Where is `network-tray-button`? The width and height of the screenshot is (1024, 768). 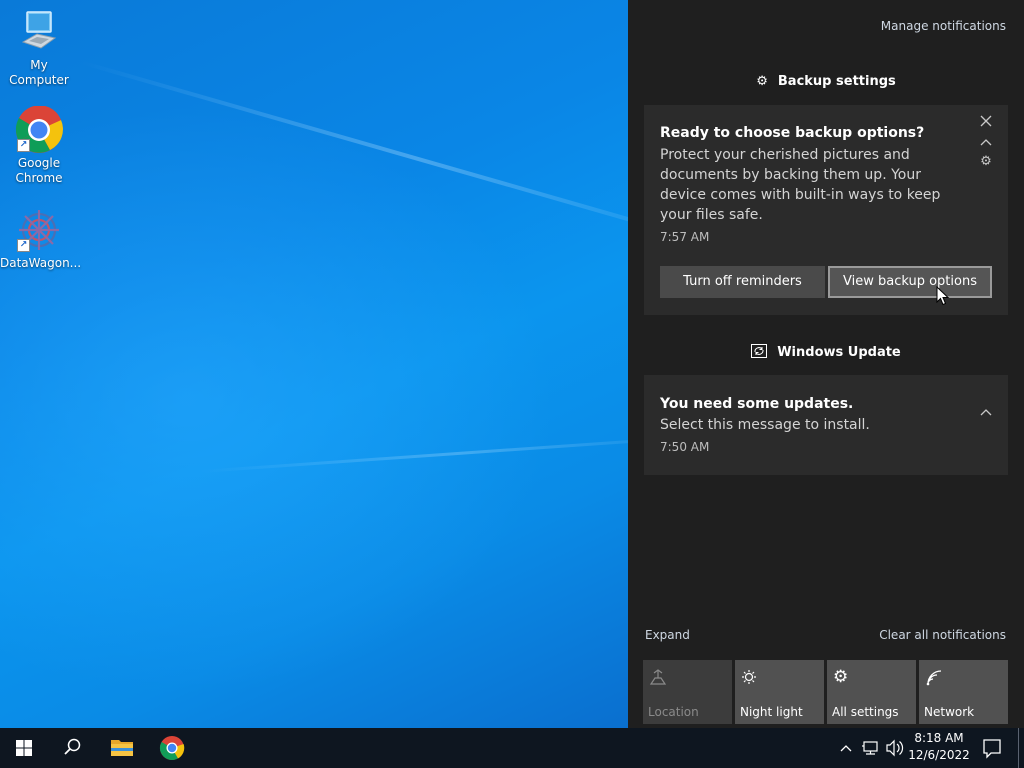
network-tray-button is located at coordinates (871, 748).